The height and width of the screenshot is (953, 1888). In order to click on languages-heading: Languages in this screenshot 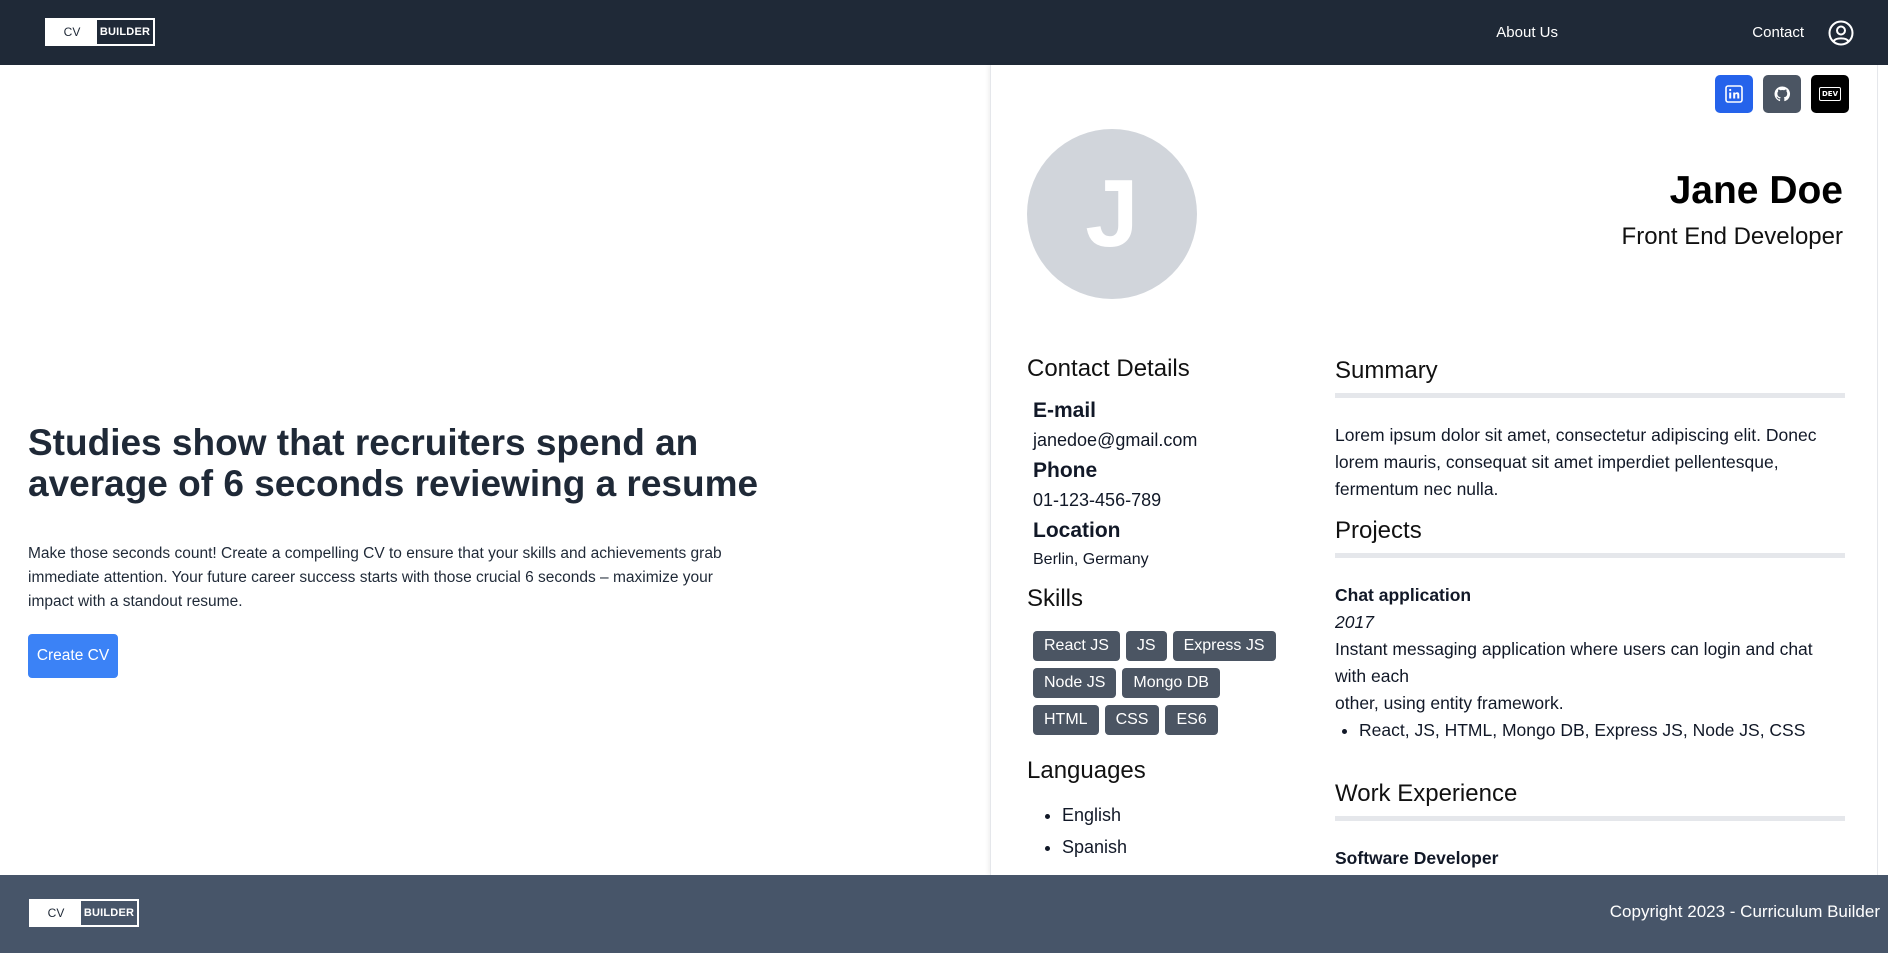, I will do `click(1086, 770)`.